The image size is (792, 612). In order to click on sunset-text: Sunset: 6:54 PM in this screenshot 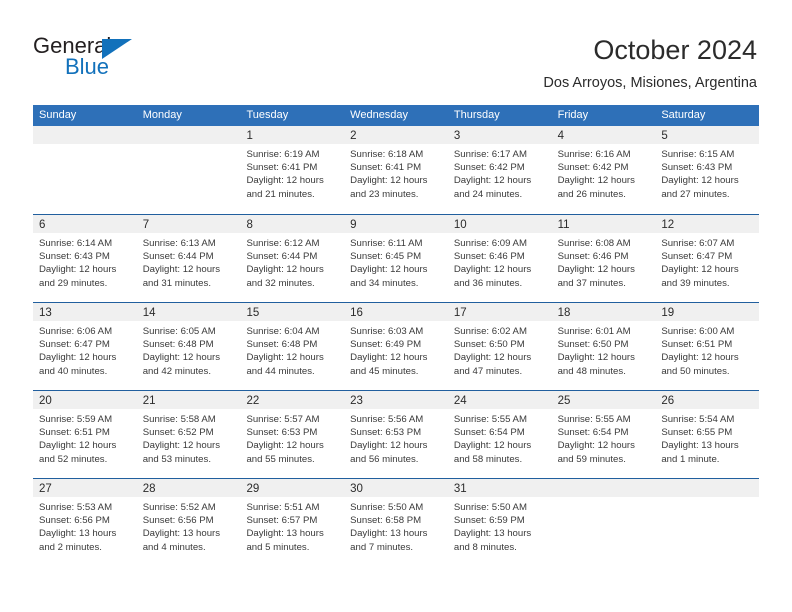, I will do `click(593, 433)`.